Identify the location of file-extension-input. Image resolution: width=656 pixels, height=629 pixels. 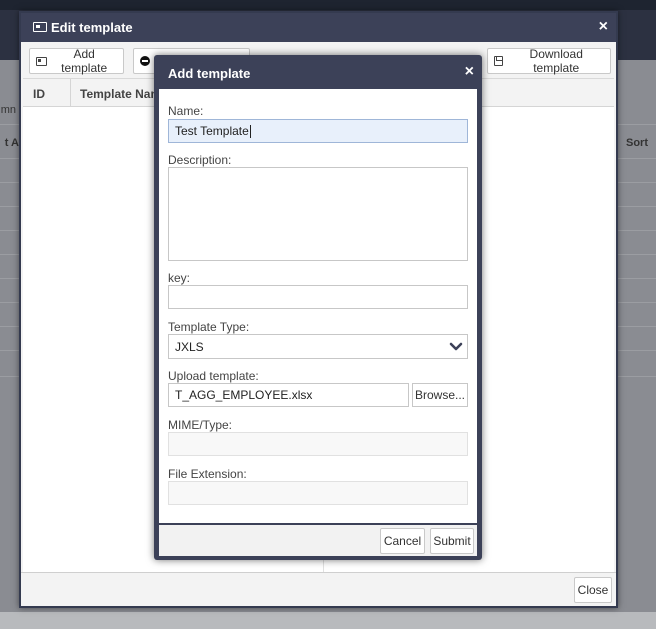
(318, 493).